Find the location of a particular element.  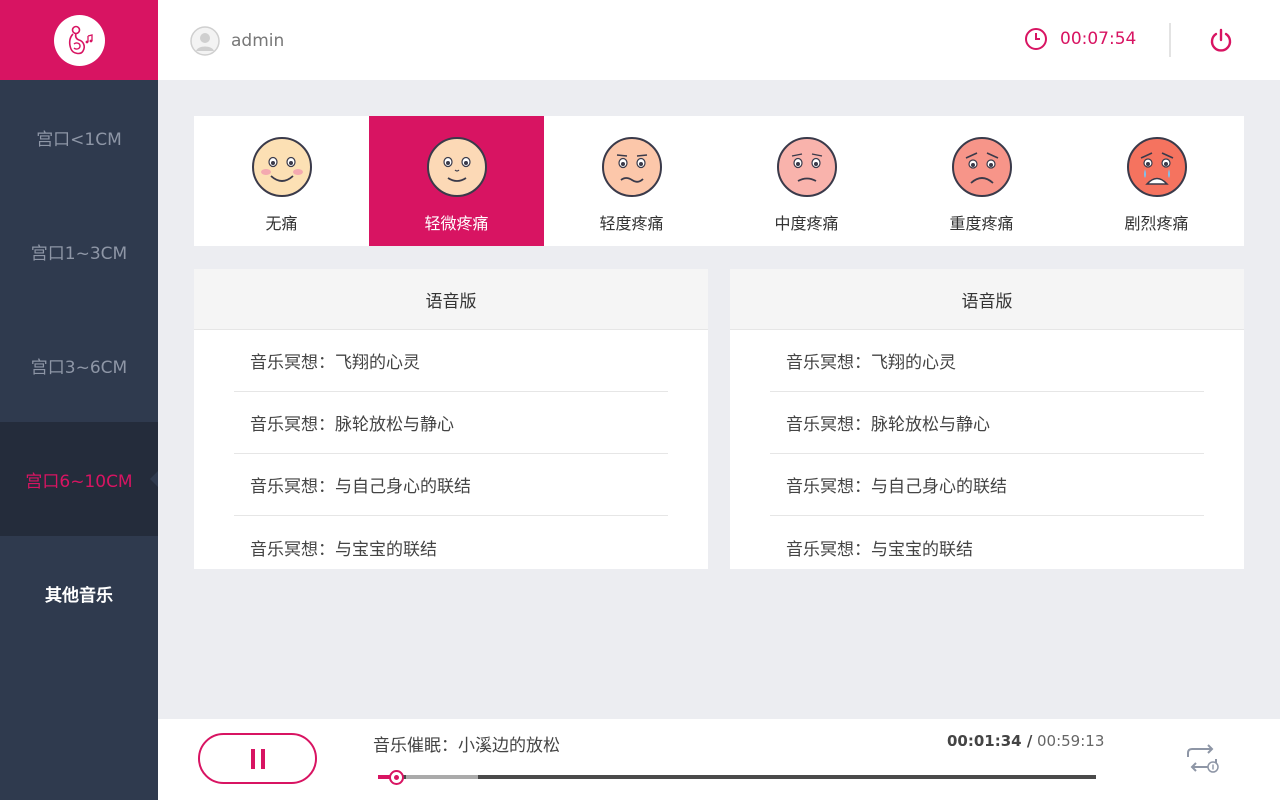

power-icon is located at coordinates (1221, 40).